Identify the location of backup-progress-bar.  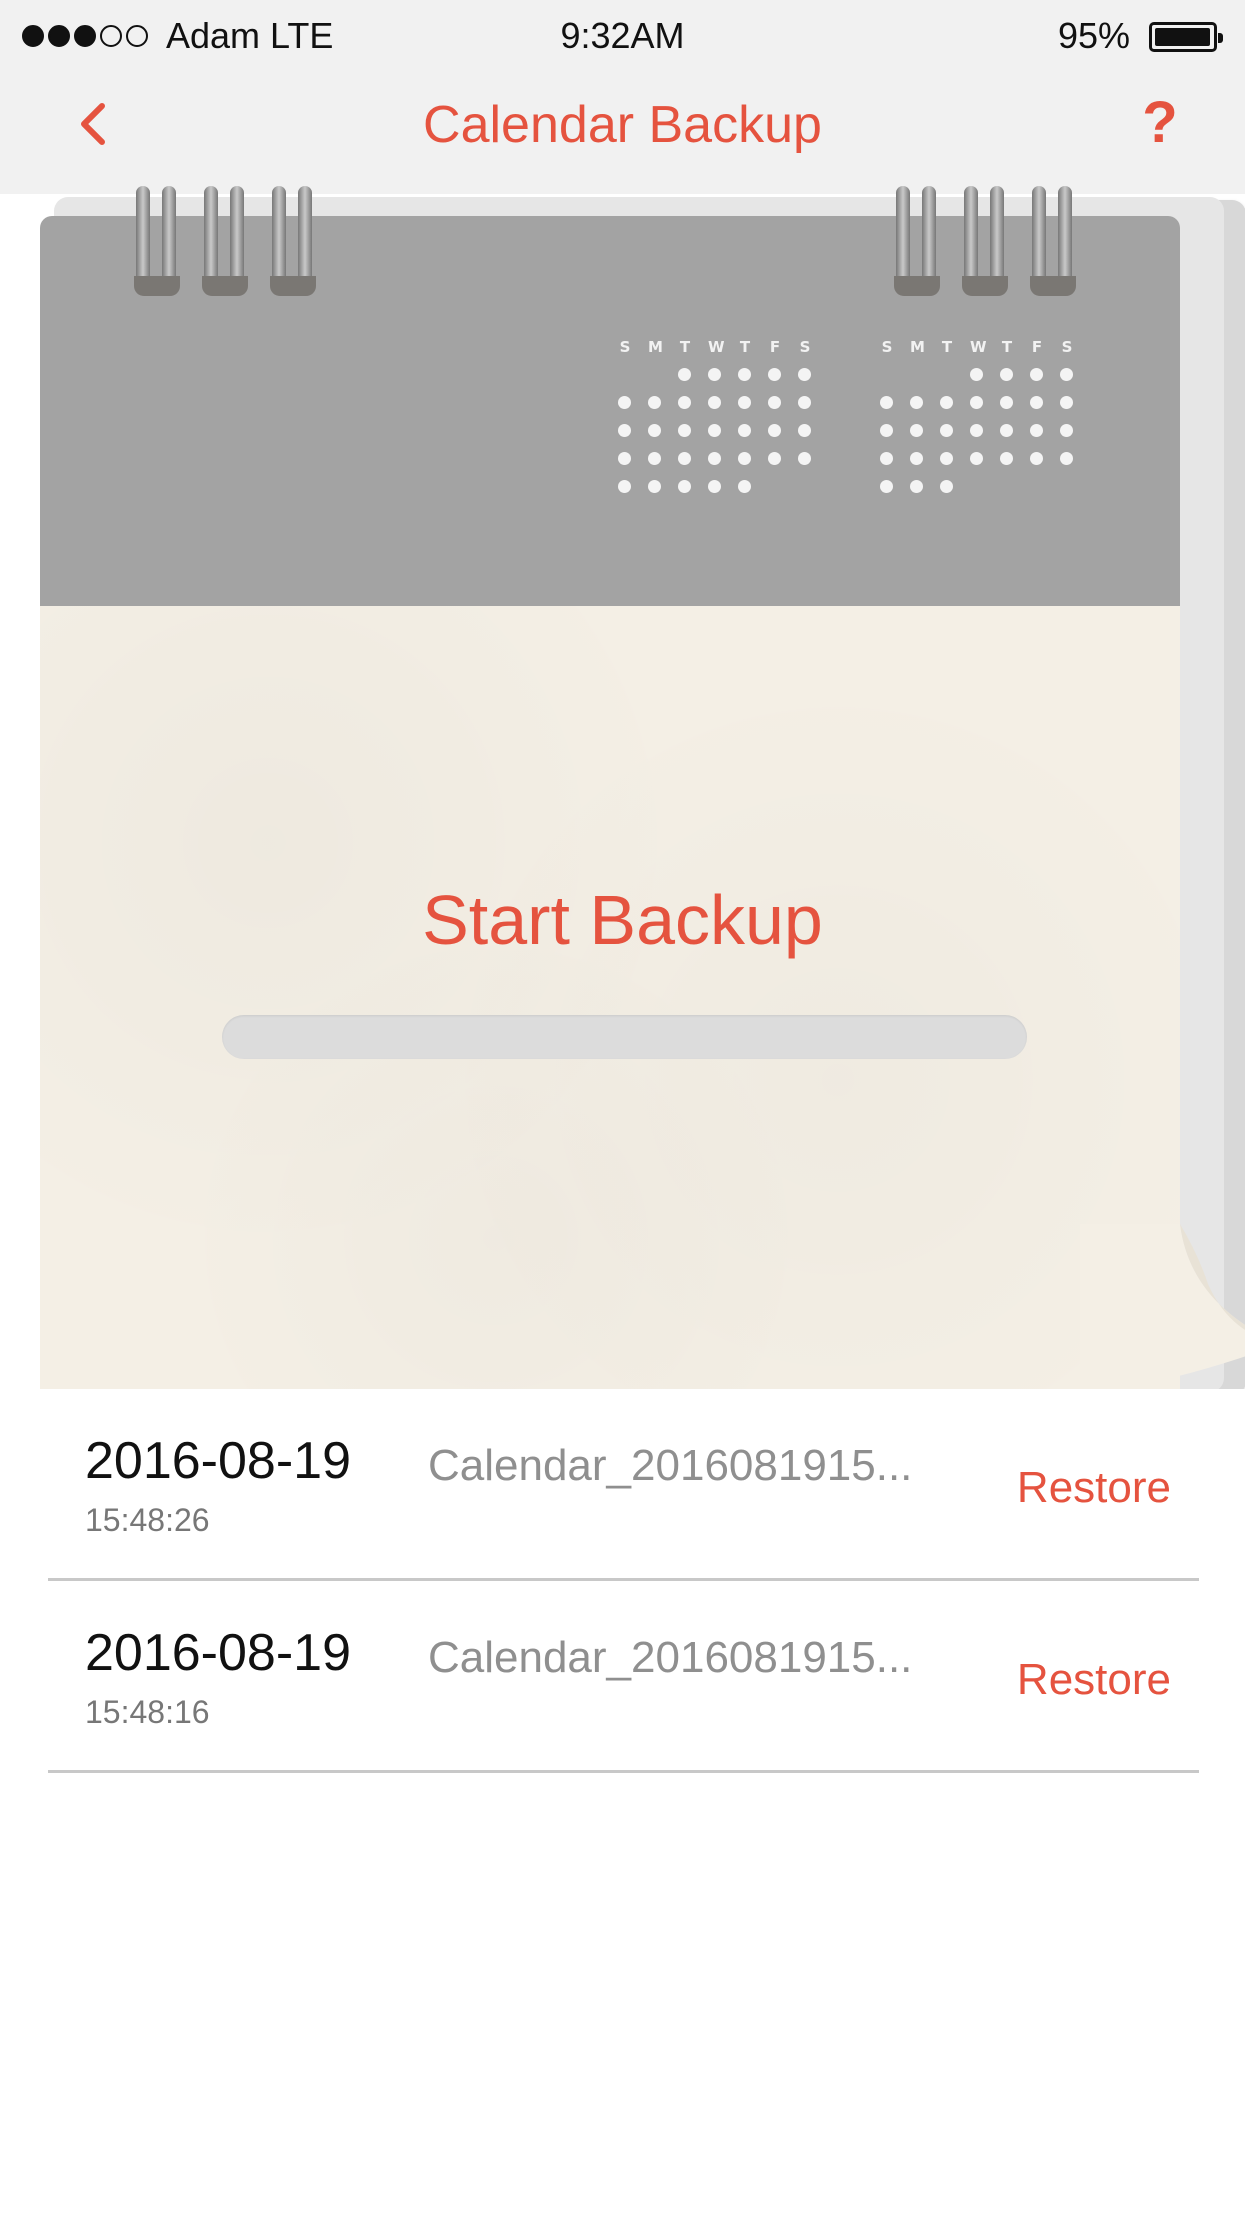
(624, 1037).